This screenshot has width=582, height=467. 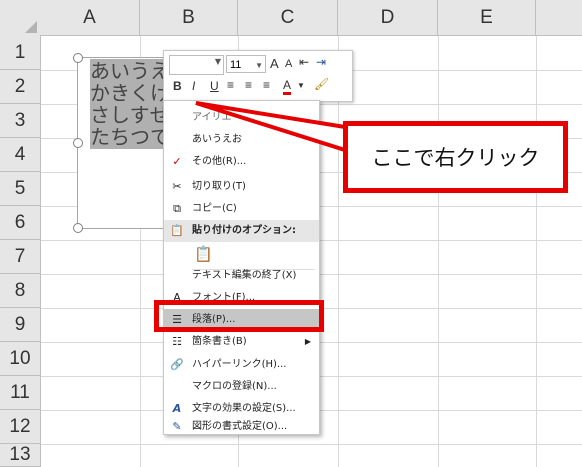 I want to click on annotation-pointer, so click(x=271, y=127).